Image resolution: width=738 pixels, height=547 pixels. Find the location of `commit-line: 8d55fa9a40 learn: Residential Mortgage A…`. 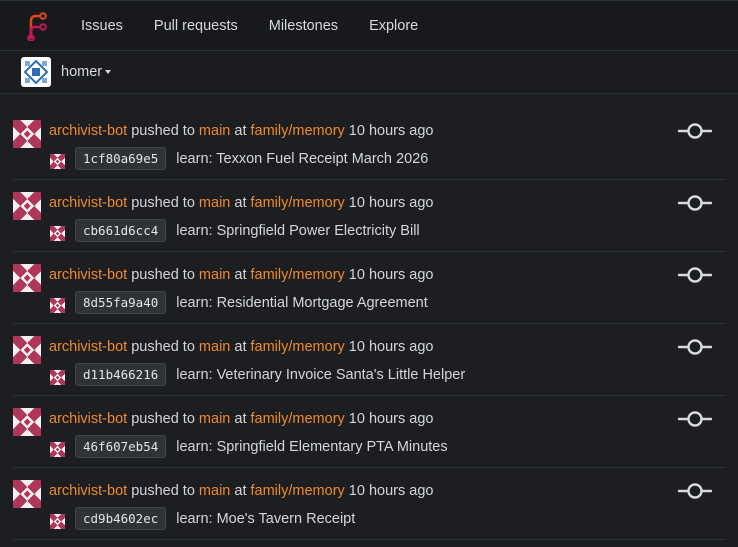

commit-line: 8d55fa9a40 learn: Residential Mortgage A… is located at coordinates (251, 302).